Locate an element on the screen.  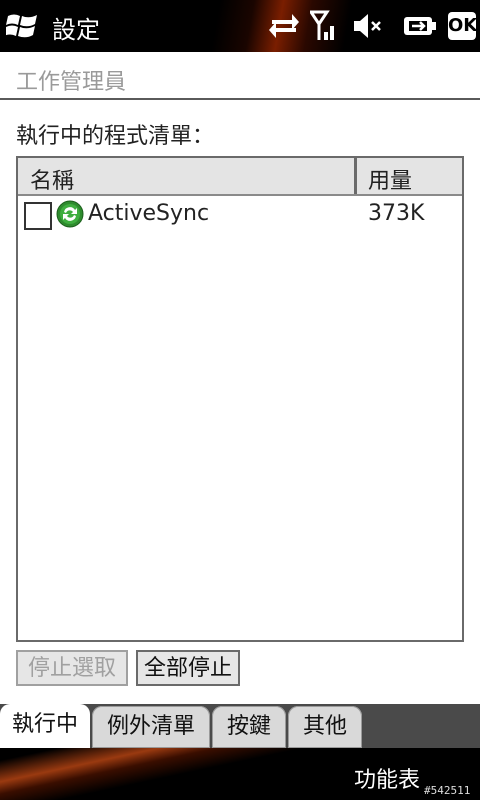
data-transfer-icon is located at coordinates (284, 26).